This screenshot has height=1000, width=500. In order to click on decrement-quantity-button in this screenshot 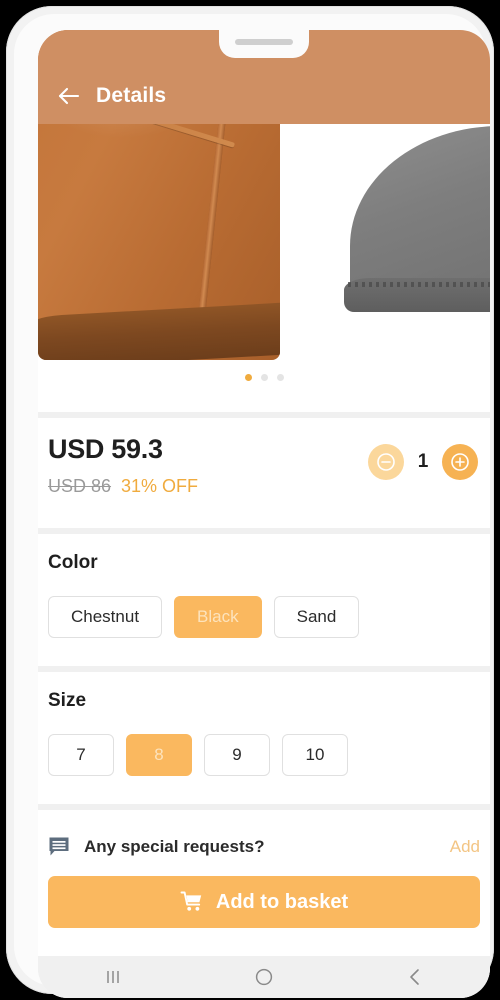, I will do `click(386, 462)`.